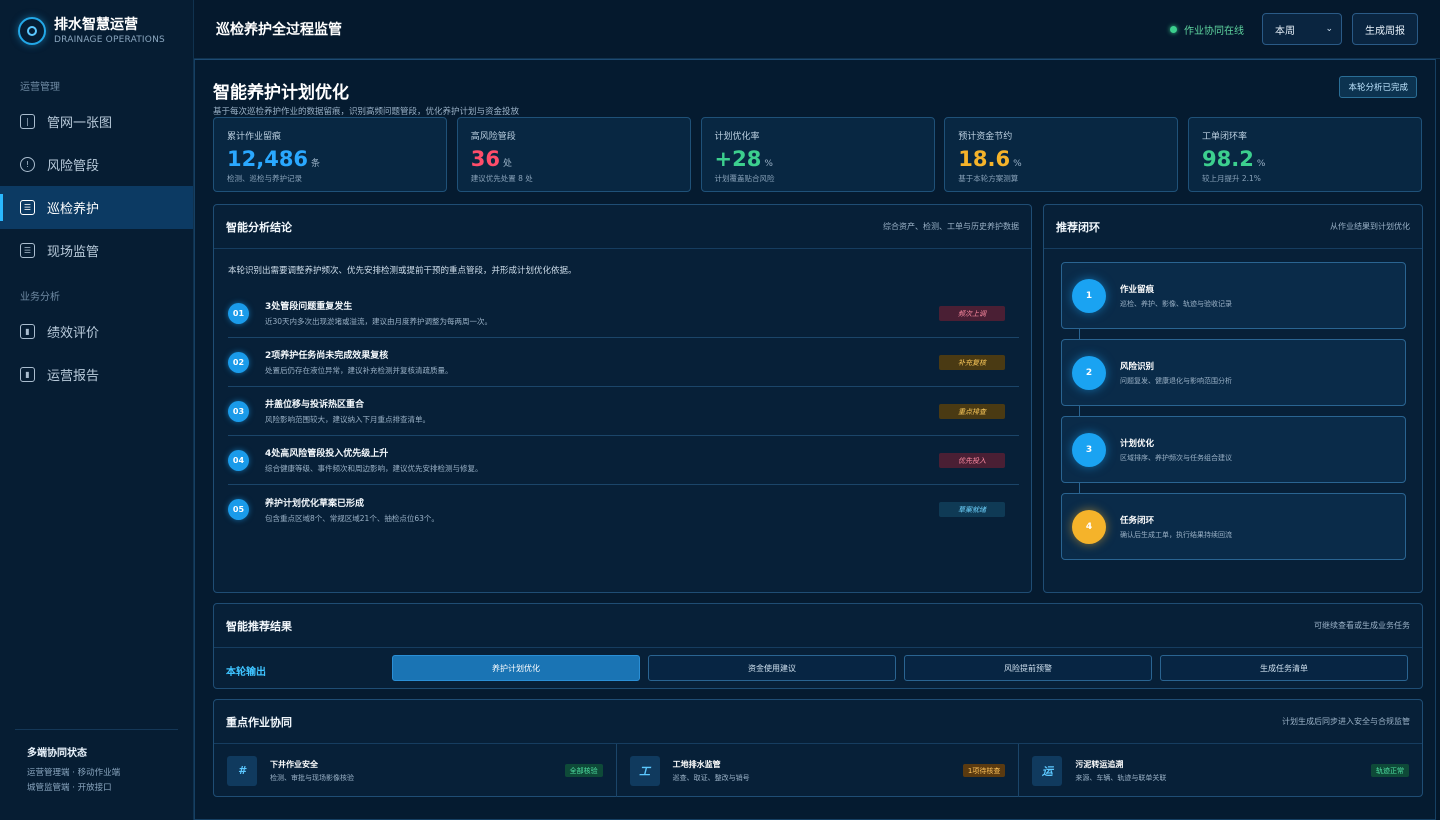 This screenshot has height=820, width=1440. I want to click on loop-step: 3 计划优化 区域排序、养护频次与任务组合建议, so click(1233, 454).